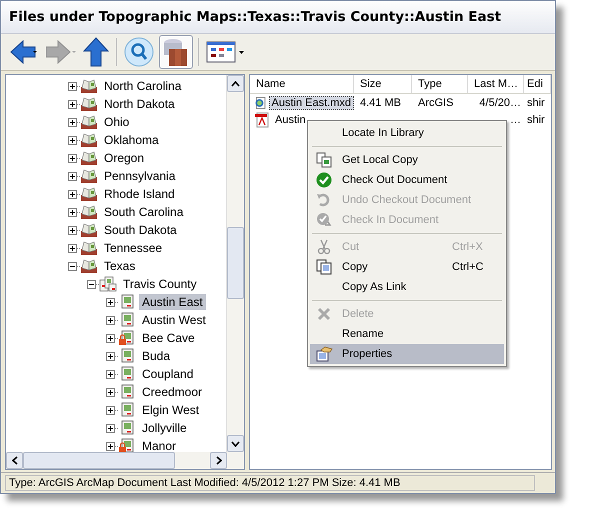 Image resolution: width=598 pixels, height=517 pixels. Describe the element at coordinates (324, 160) in the screenshot. I see `copy-document-icon` at that location.